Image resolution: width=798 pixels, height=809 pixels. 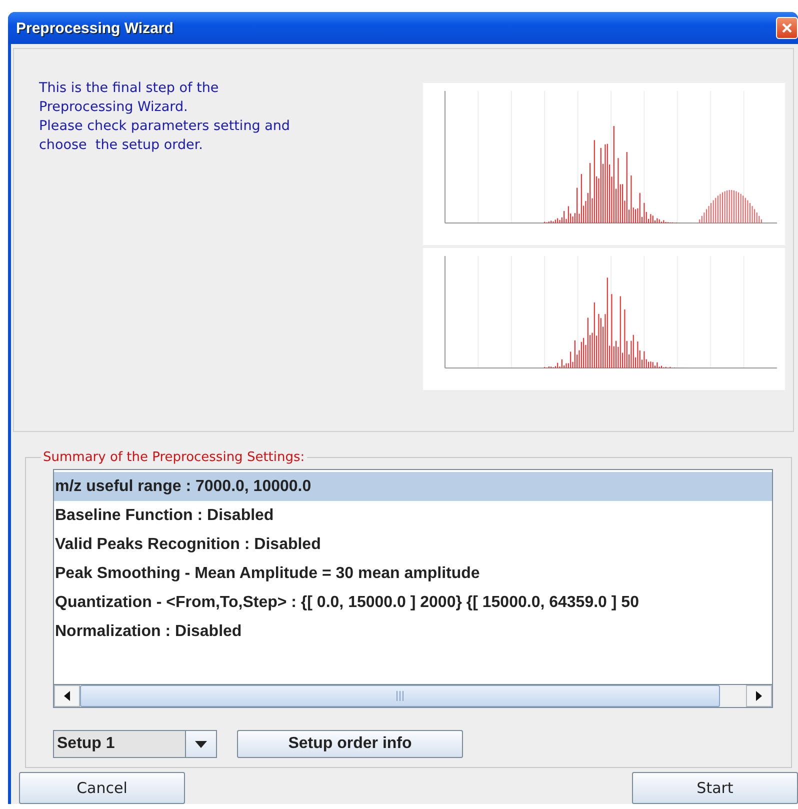 I want to click on group-legend: Summary of the Preprocessing Settings:, so click(x=174, y=457).